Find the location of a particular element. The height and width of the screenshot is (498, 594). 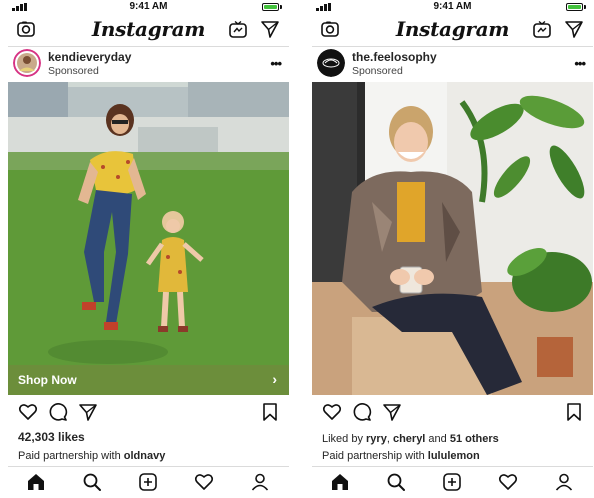

liked-prefix: Liked by is located at coordinates (344, 439).